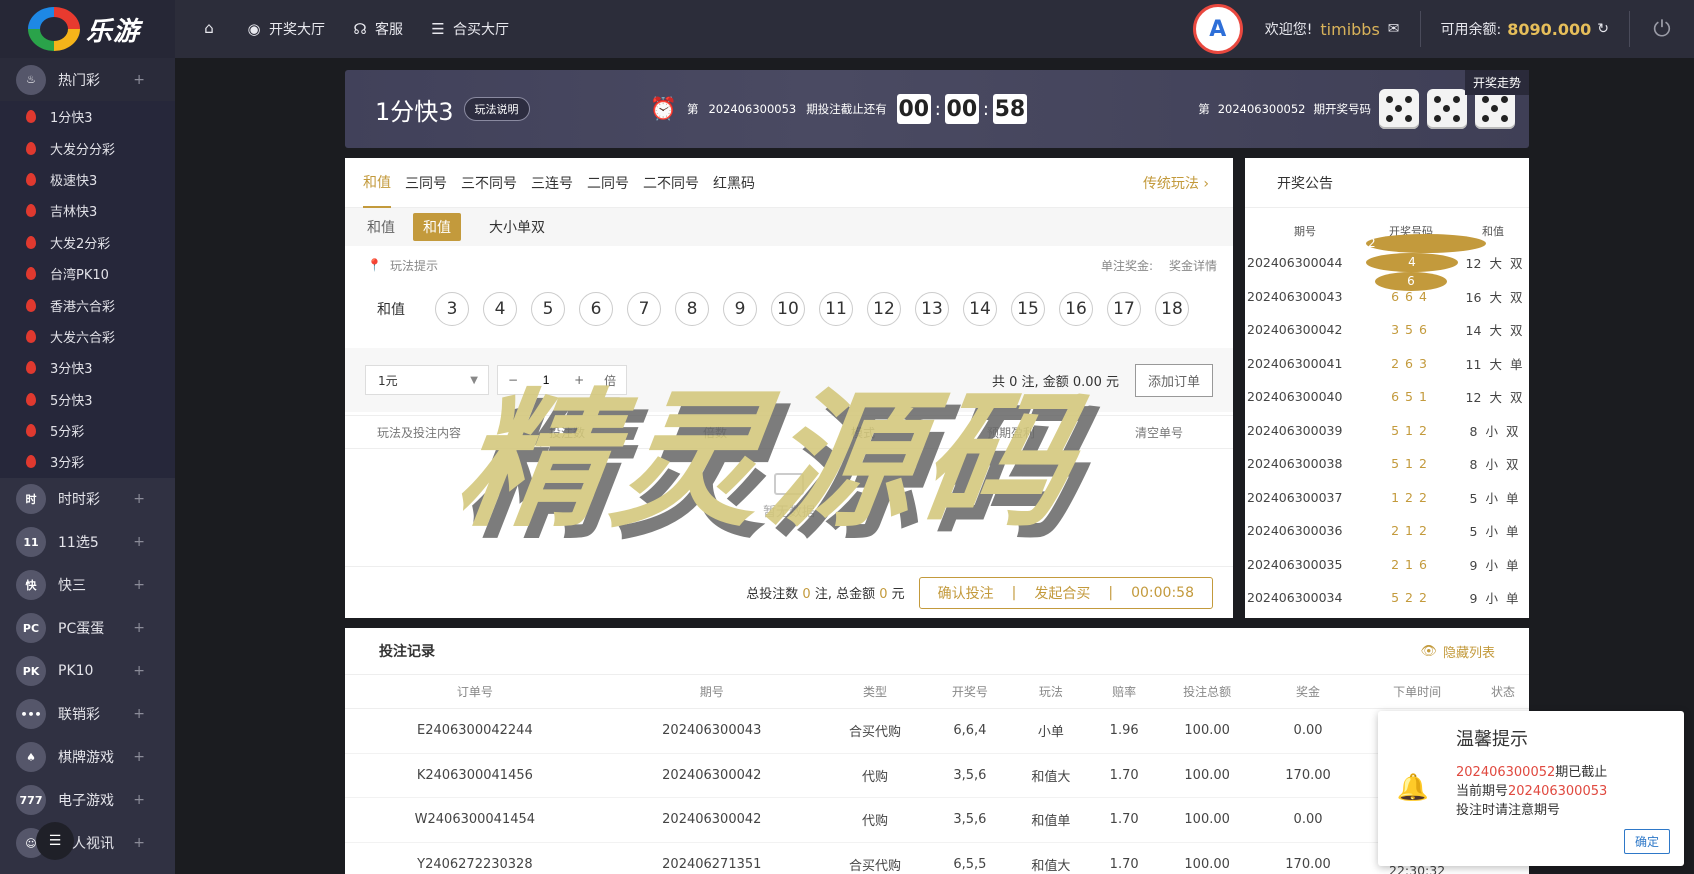 Image resolution: width=1694 pixels, height=874 pixels. I want to click on sidebar-cat-chess: ♠ 棋牌游戏 +, so click(87, 757).